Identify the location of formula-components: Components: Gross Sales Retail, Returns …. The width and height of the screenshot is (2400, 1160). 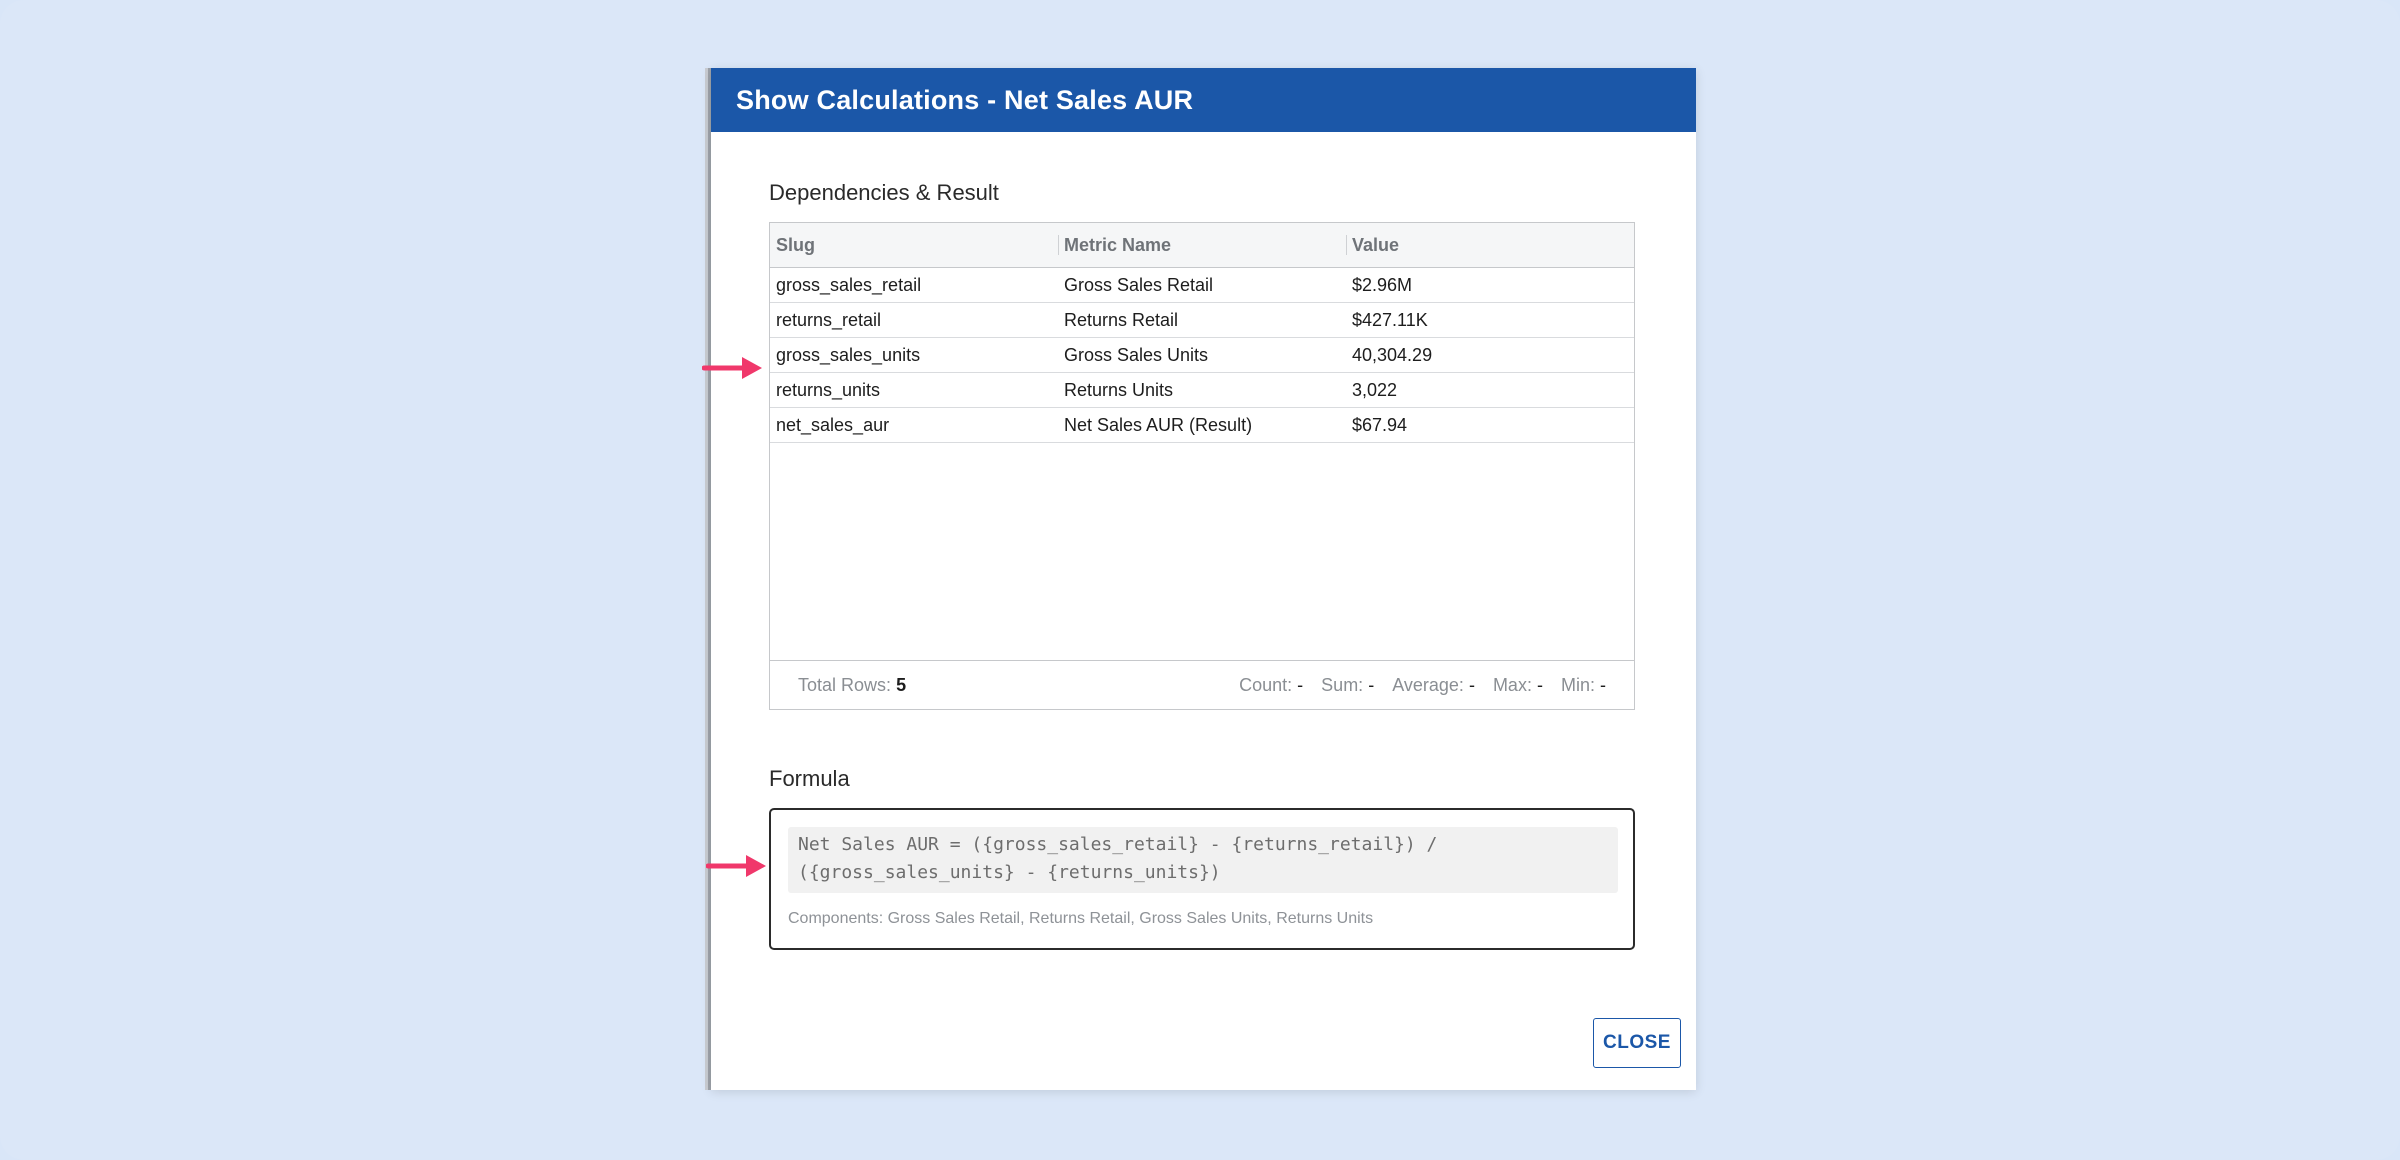
(1081, 918).